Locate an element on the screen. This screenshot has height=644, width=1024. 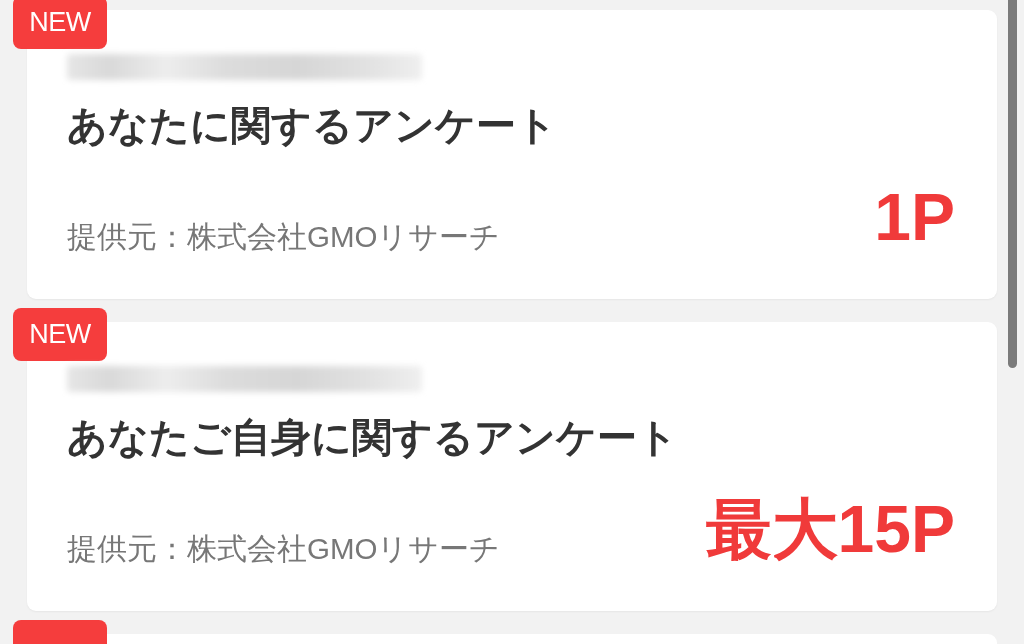
survey-title: あなたに関するアンケート is located at coordinates (312, 125).